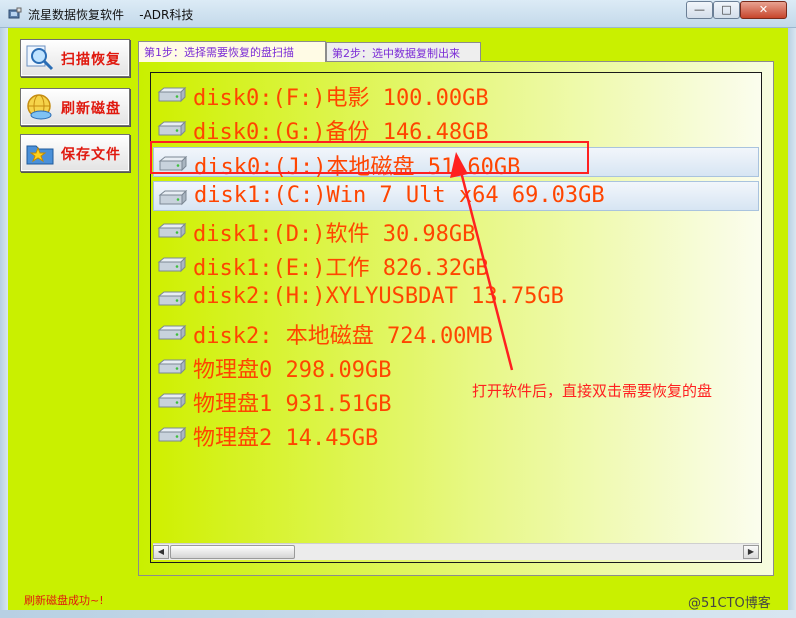 This screenshot has height=618, width=796. What do you see at coordinates (456, 129) in the screenshot?
I see `disk-list-item: disk0:(G:)备份 146.48GB` at bounding box center [456, 129].